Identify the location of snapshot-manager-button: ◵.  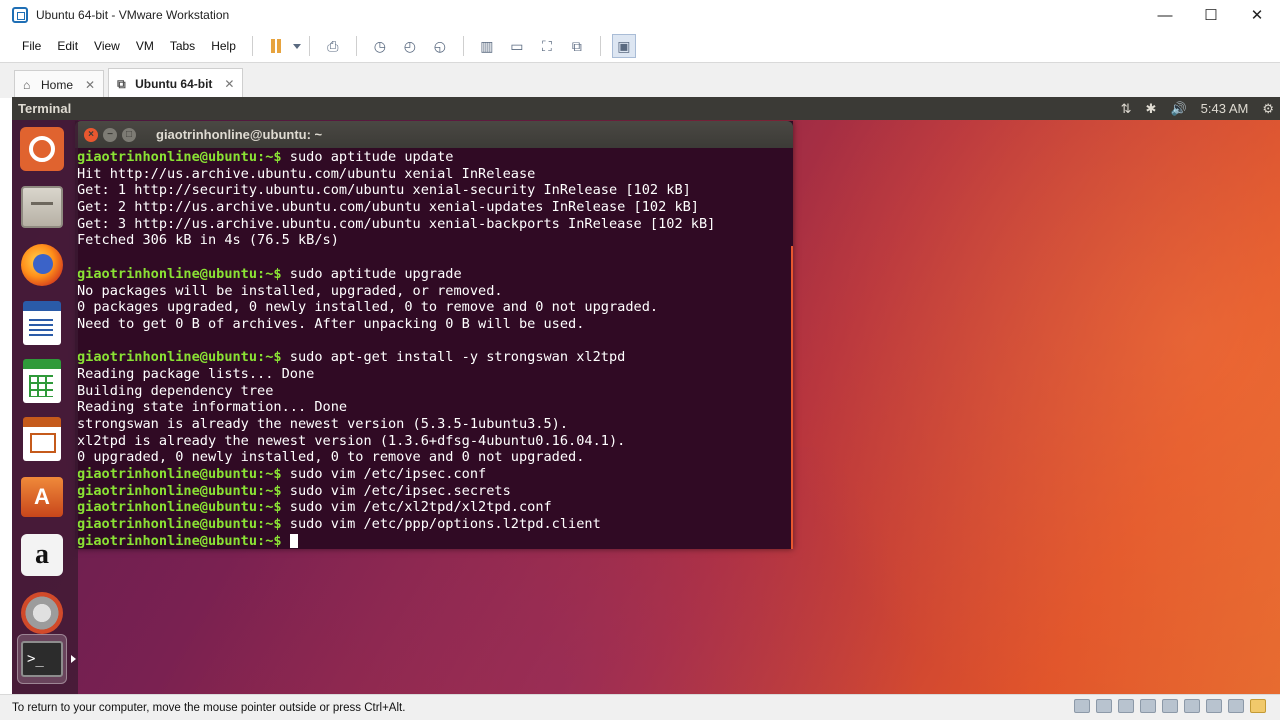
(440, 46).